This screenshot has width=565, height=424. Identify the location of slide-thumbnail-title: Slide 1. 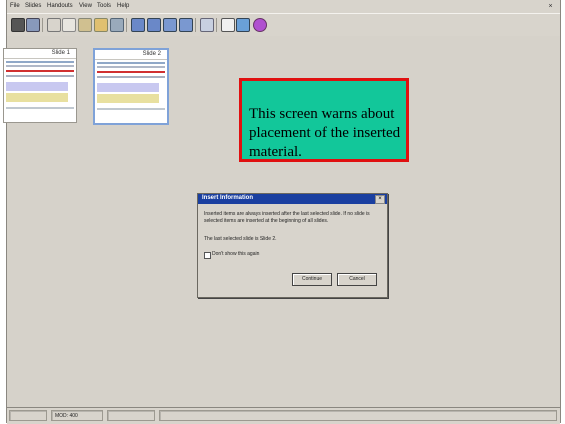
(60, 53).